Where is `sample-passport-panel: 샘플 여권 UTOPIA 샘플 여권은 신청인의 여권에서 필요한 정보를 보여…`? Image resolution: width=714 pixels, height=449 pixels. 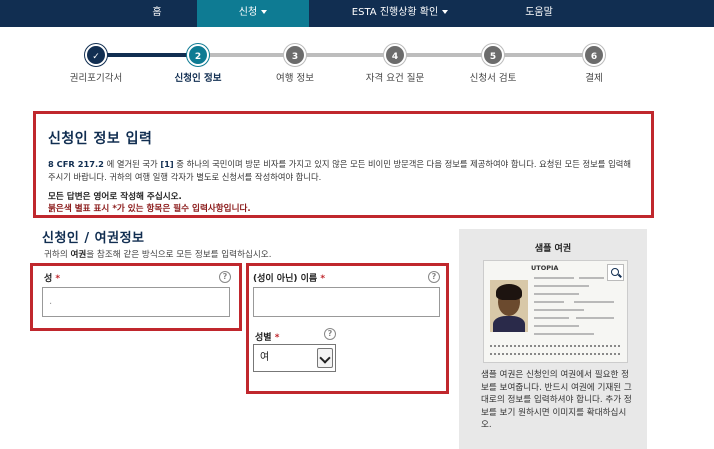 sample-passport-panel: 샘플 여권 UTOPIA 샘플 여권은 신청인의 여권에서 필요한 정보를 보여… is located at coordinates (553, 339).